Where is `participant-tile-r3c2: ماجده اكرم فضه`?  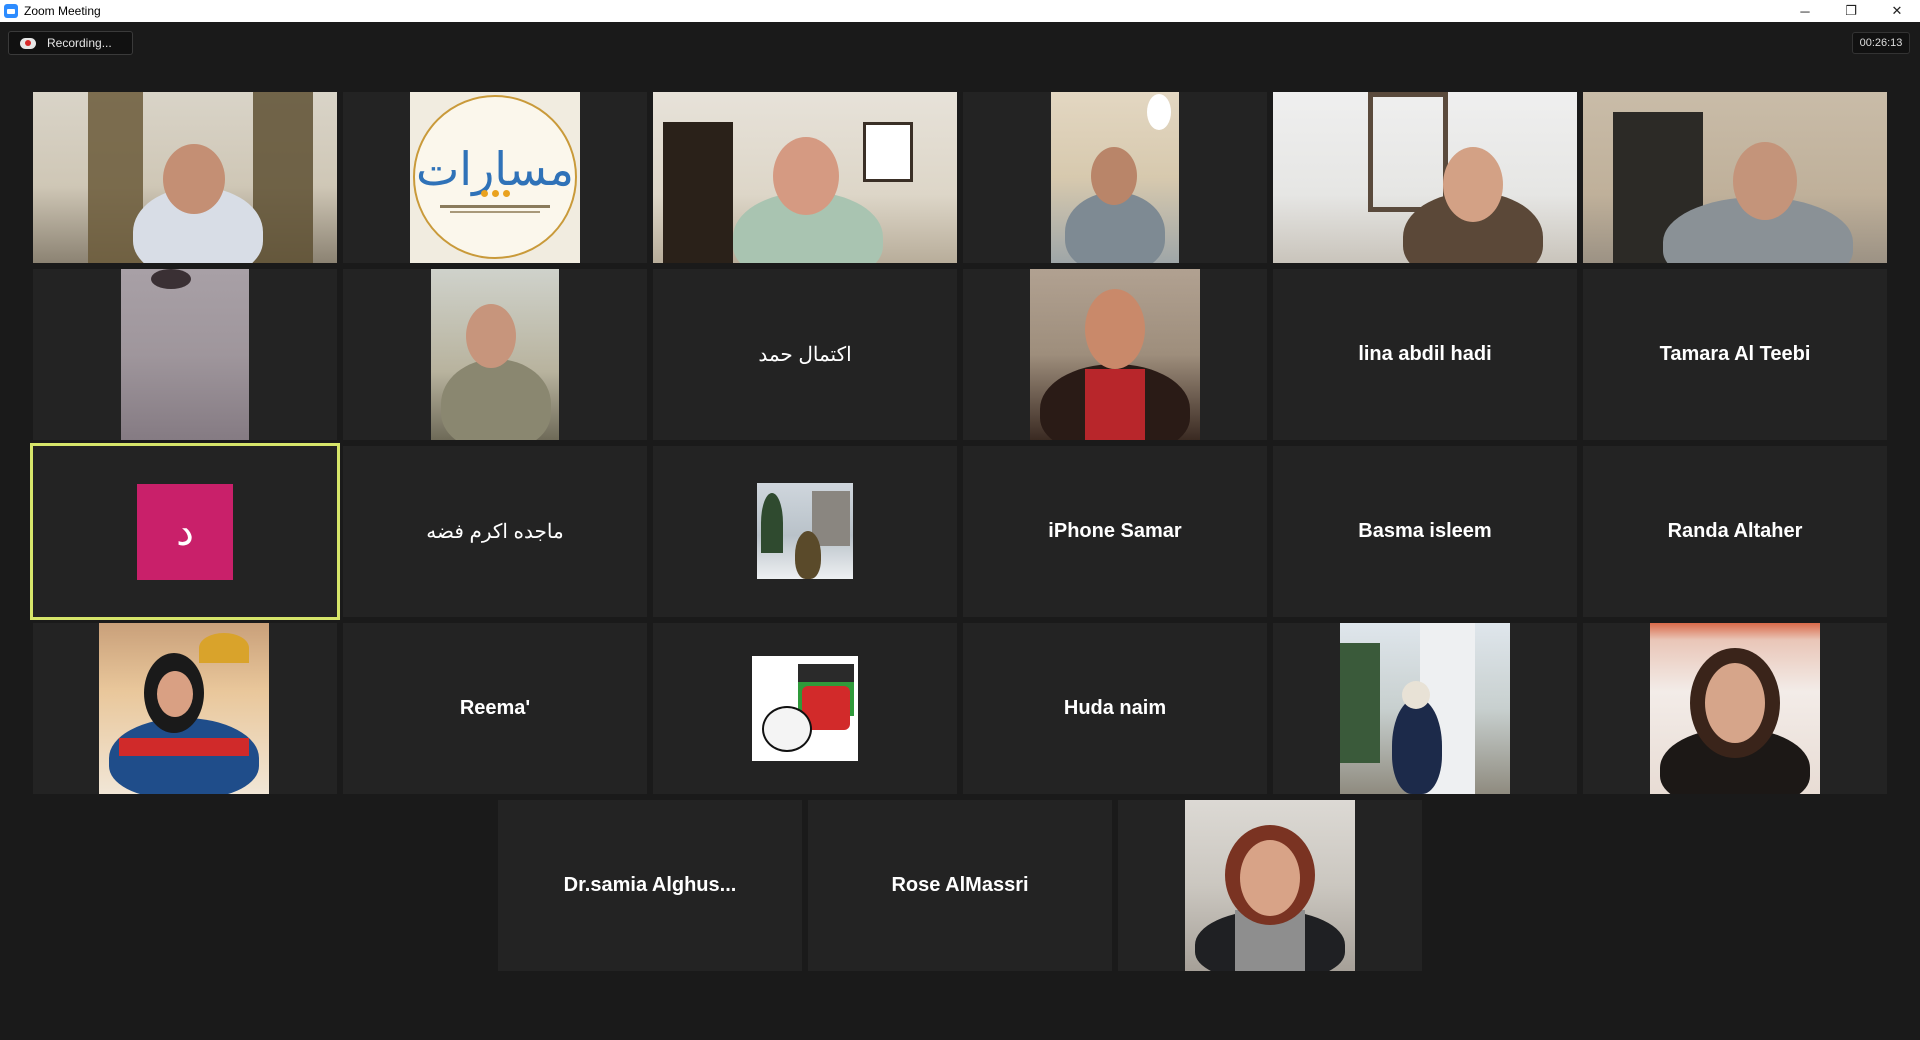 participant-tile-r3c2: ماجده اكرم فضه is located at coordinates (495, 531).